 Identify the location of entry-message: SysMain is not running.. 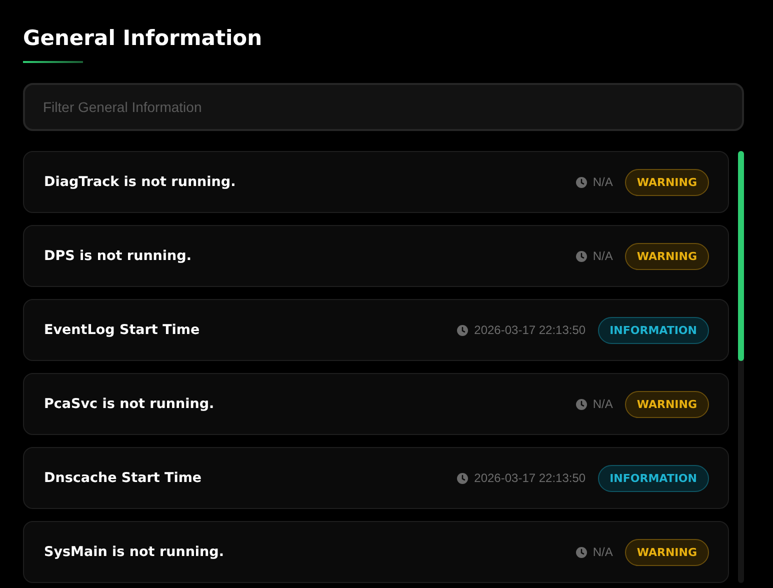
(134, 552).